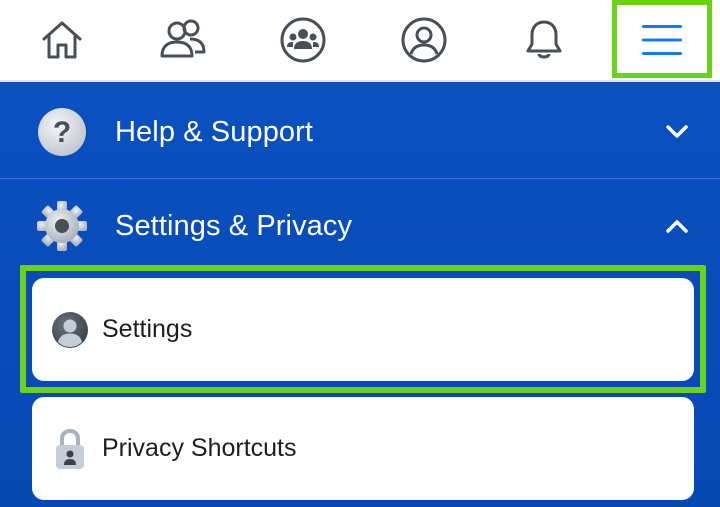  Describe the element at coordinates (677, 226) in the screenshot. I see `chevron-up-icon` at that location.